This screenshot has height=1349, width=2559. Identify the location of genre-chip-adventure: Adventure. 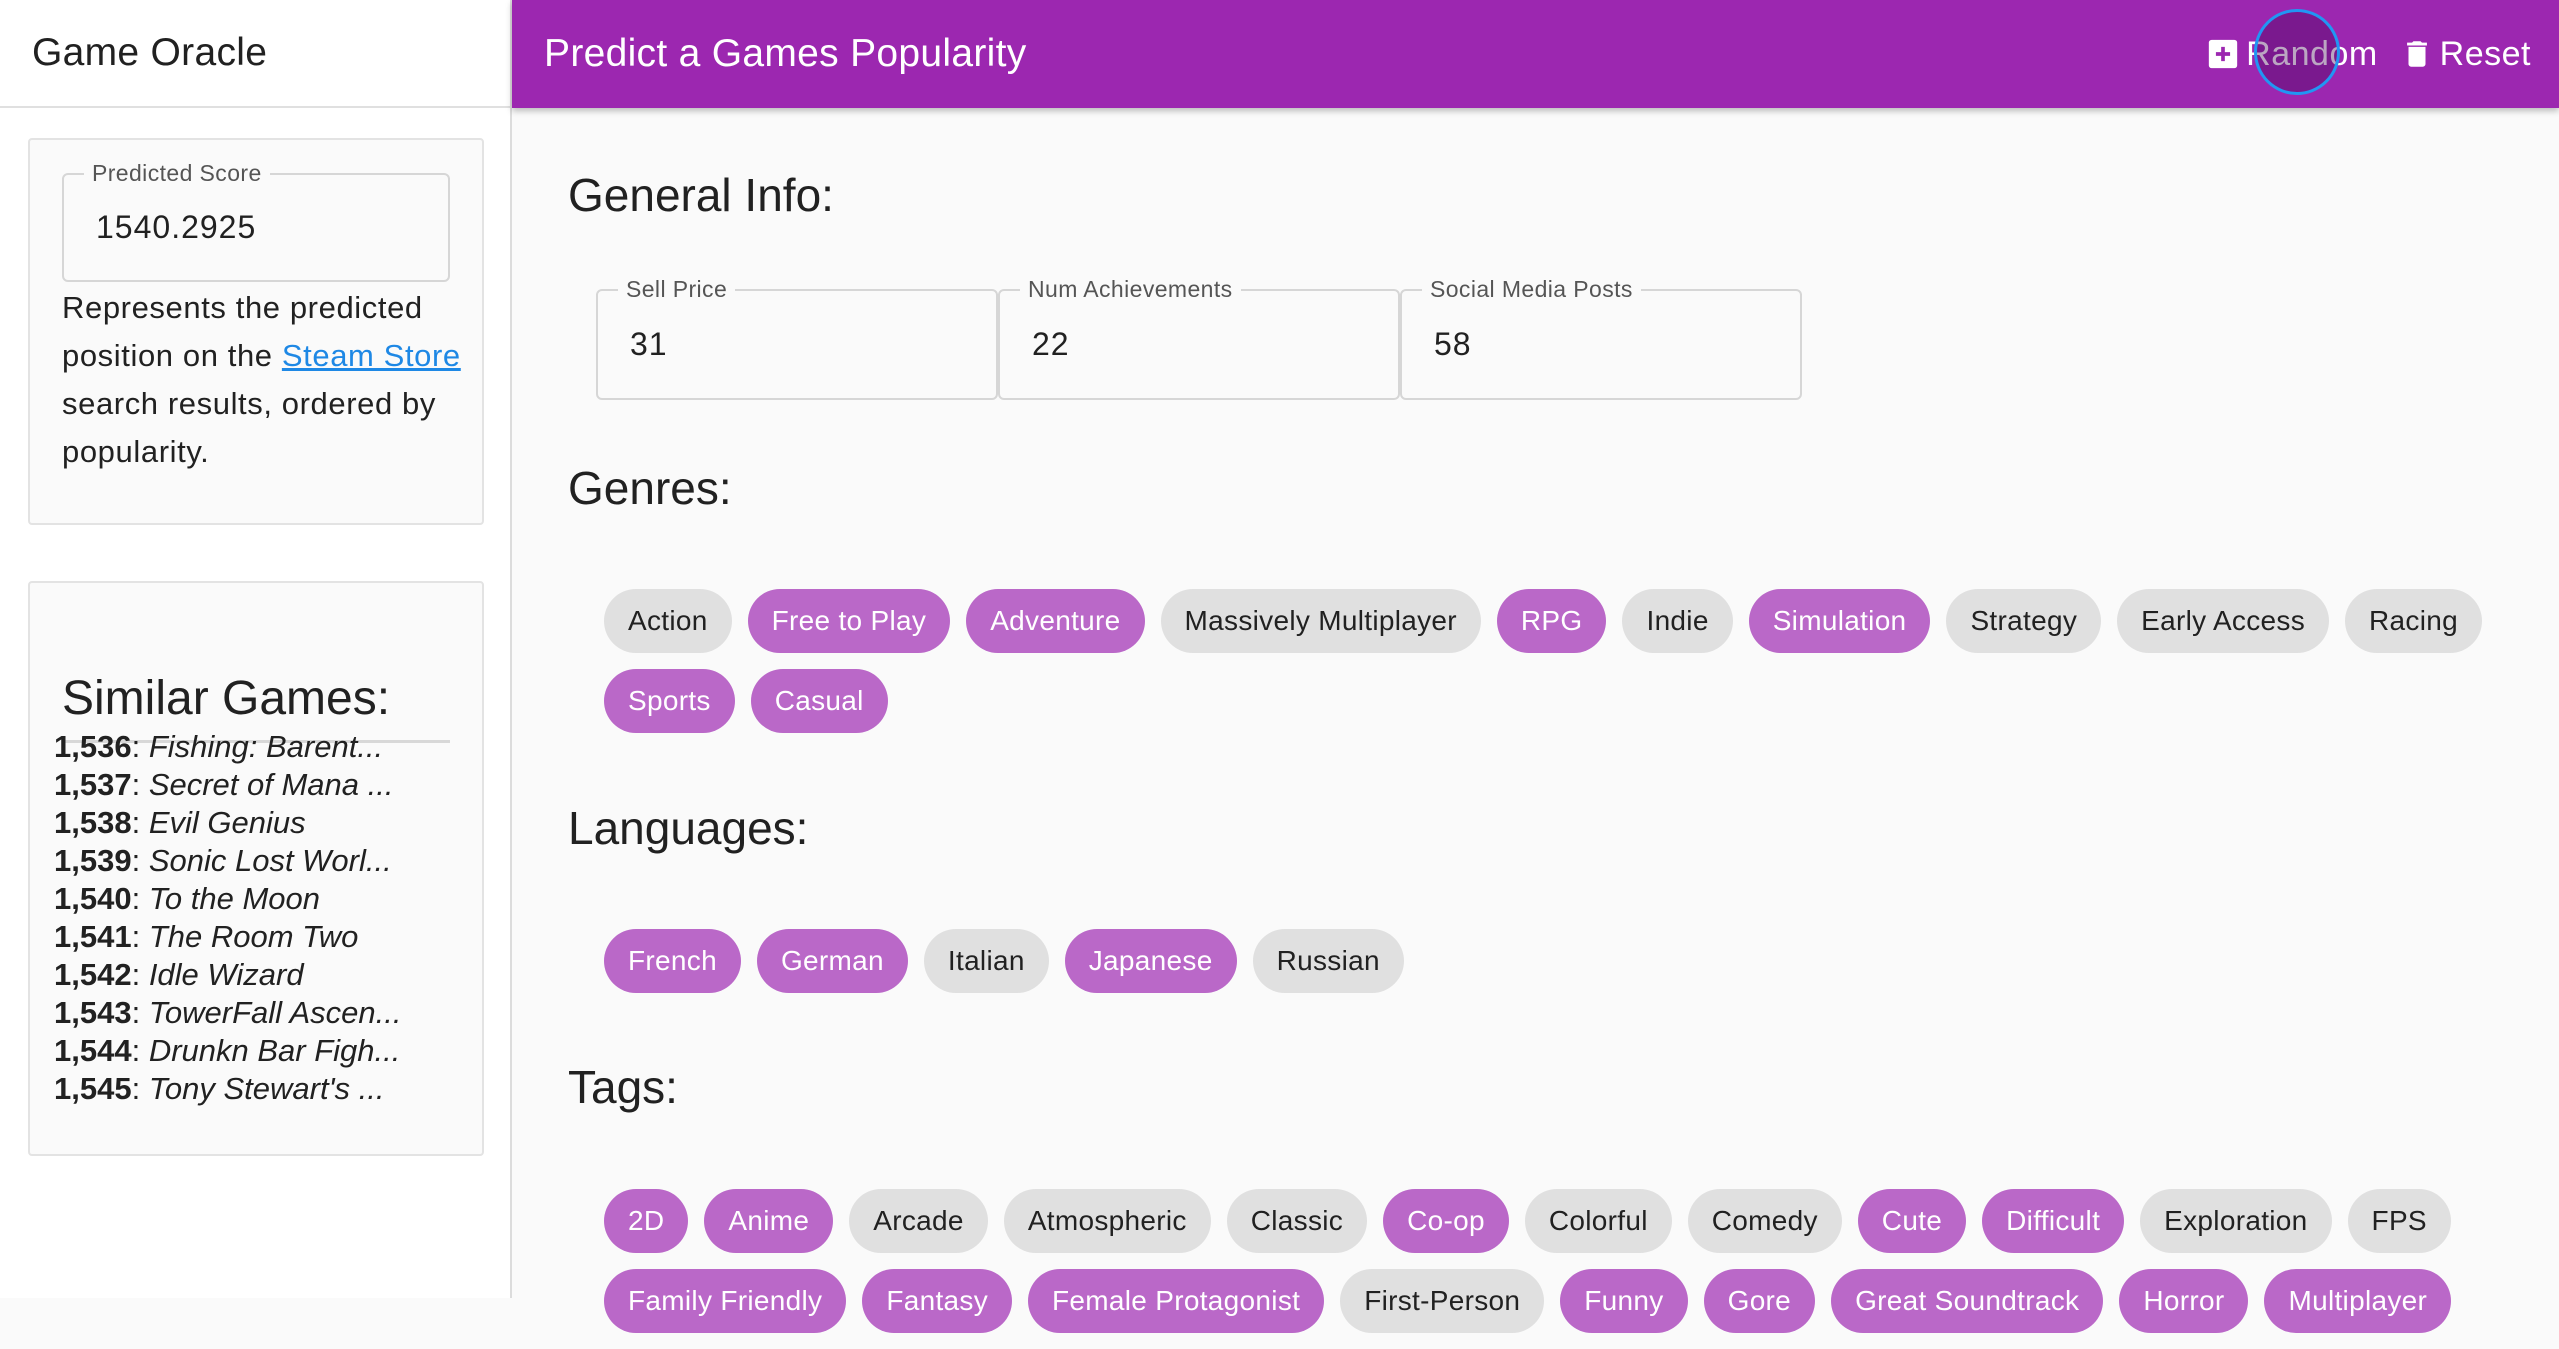
(1055, 621).